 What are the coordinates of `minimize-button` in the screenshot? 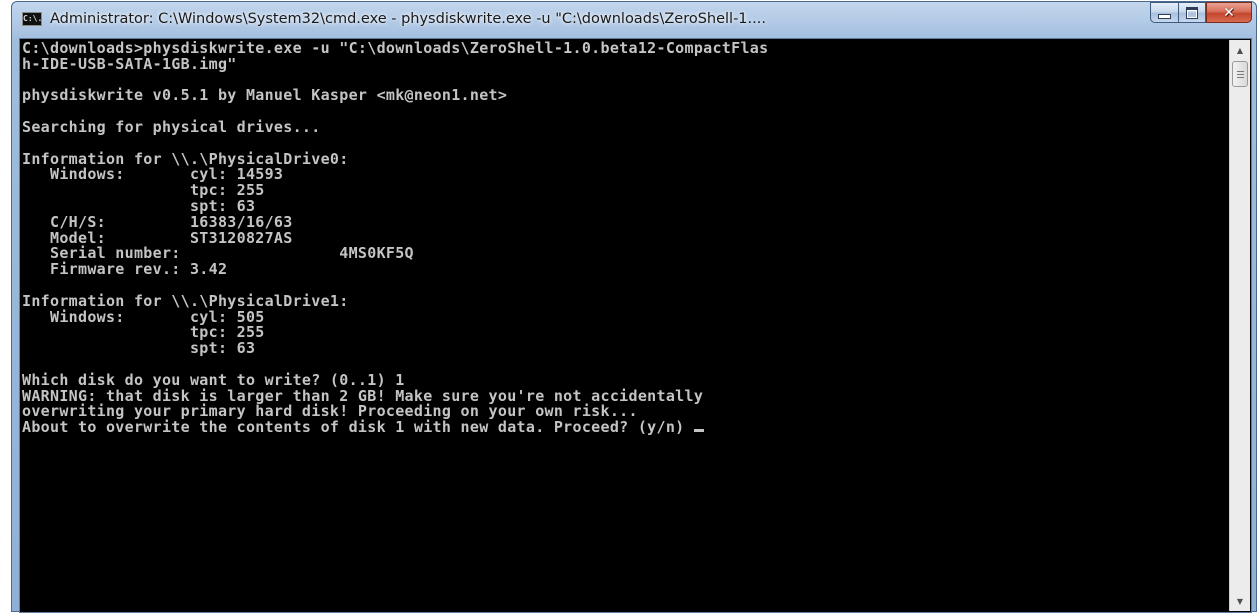 It's located at (1164, 12).